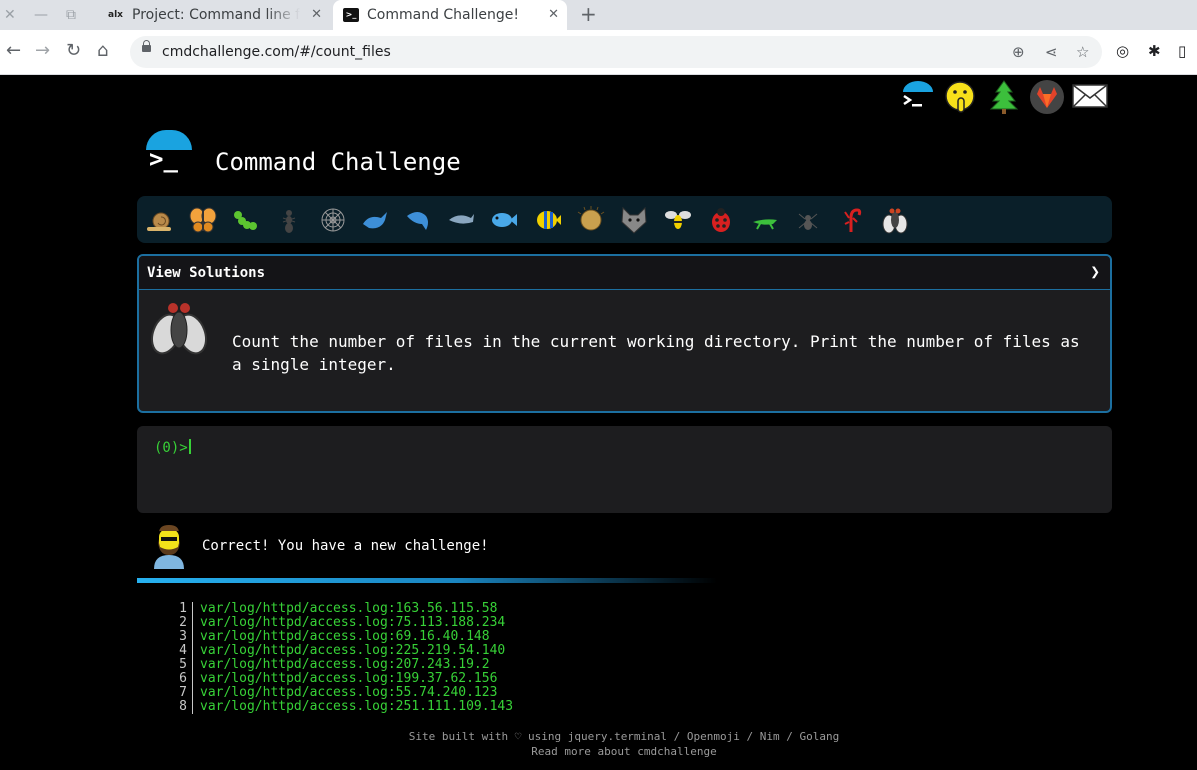  I want to click on wolf-icon, so click(634, 220).